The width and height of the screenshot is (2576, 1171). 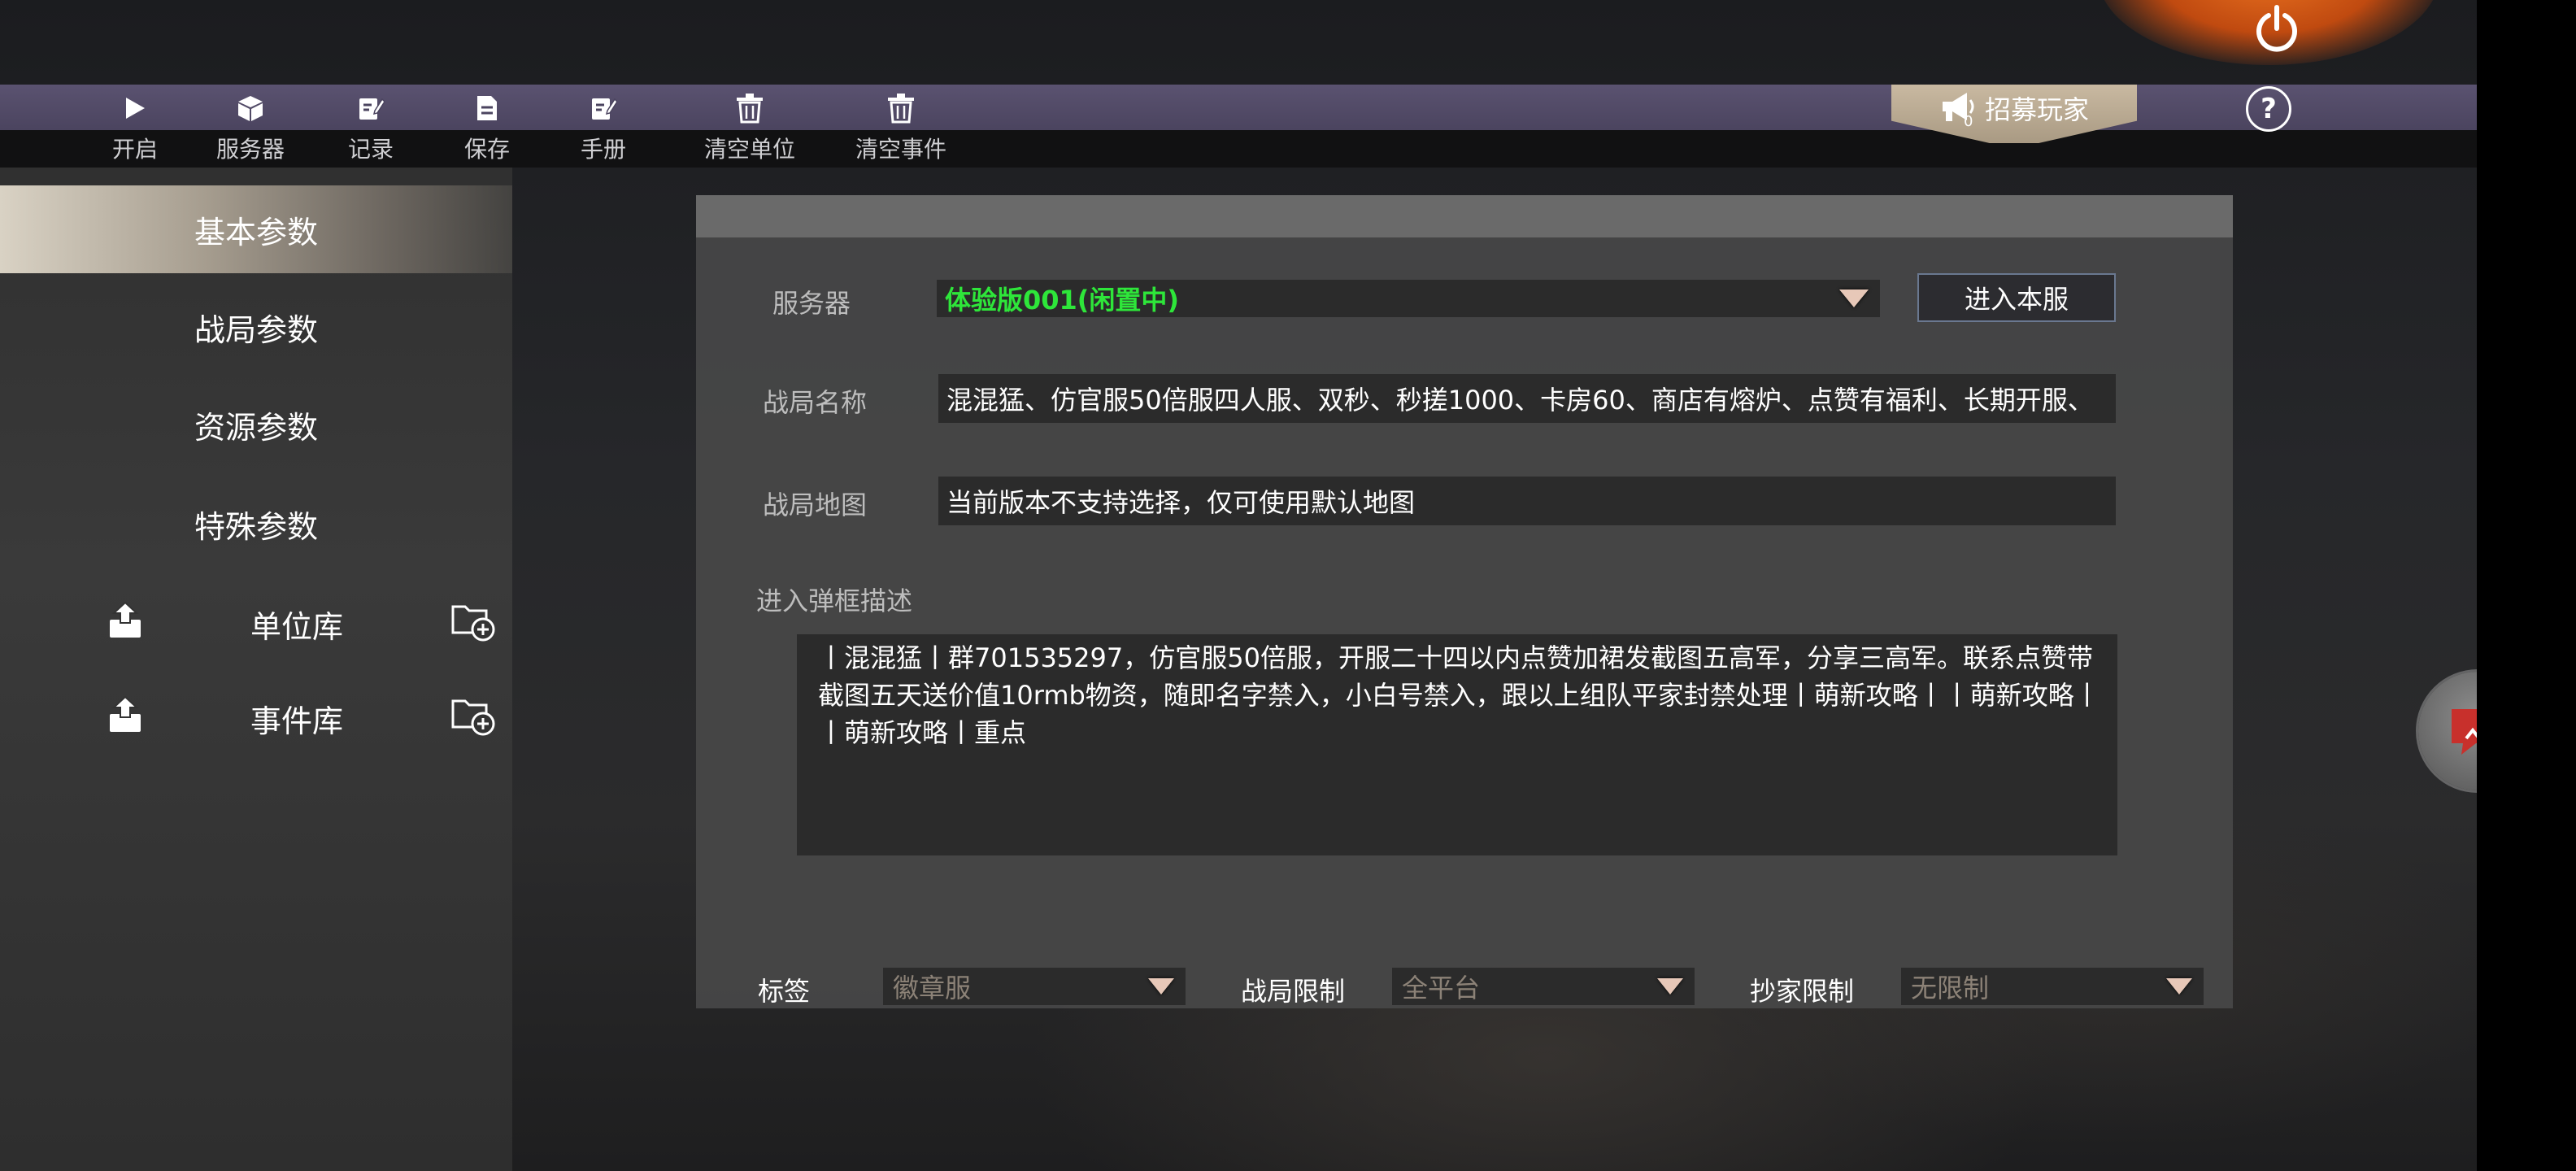 What do you see at coordinates (604, 150) in the screenshot?
I see `manual-label: 手册` at bounding box center [604, 150].